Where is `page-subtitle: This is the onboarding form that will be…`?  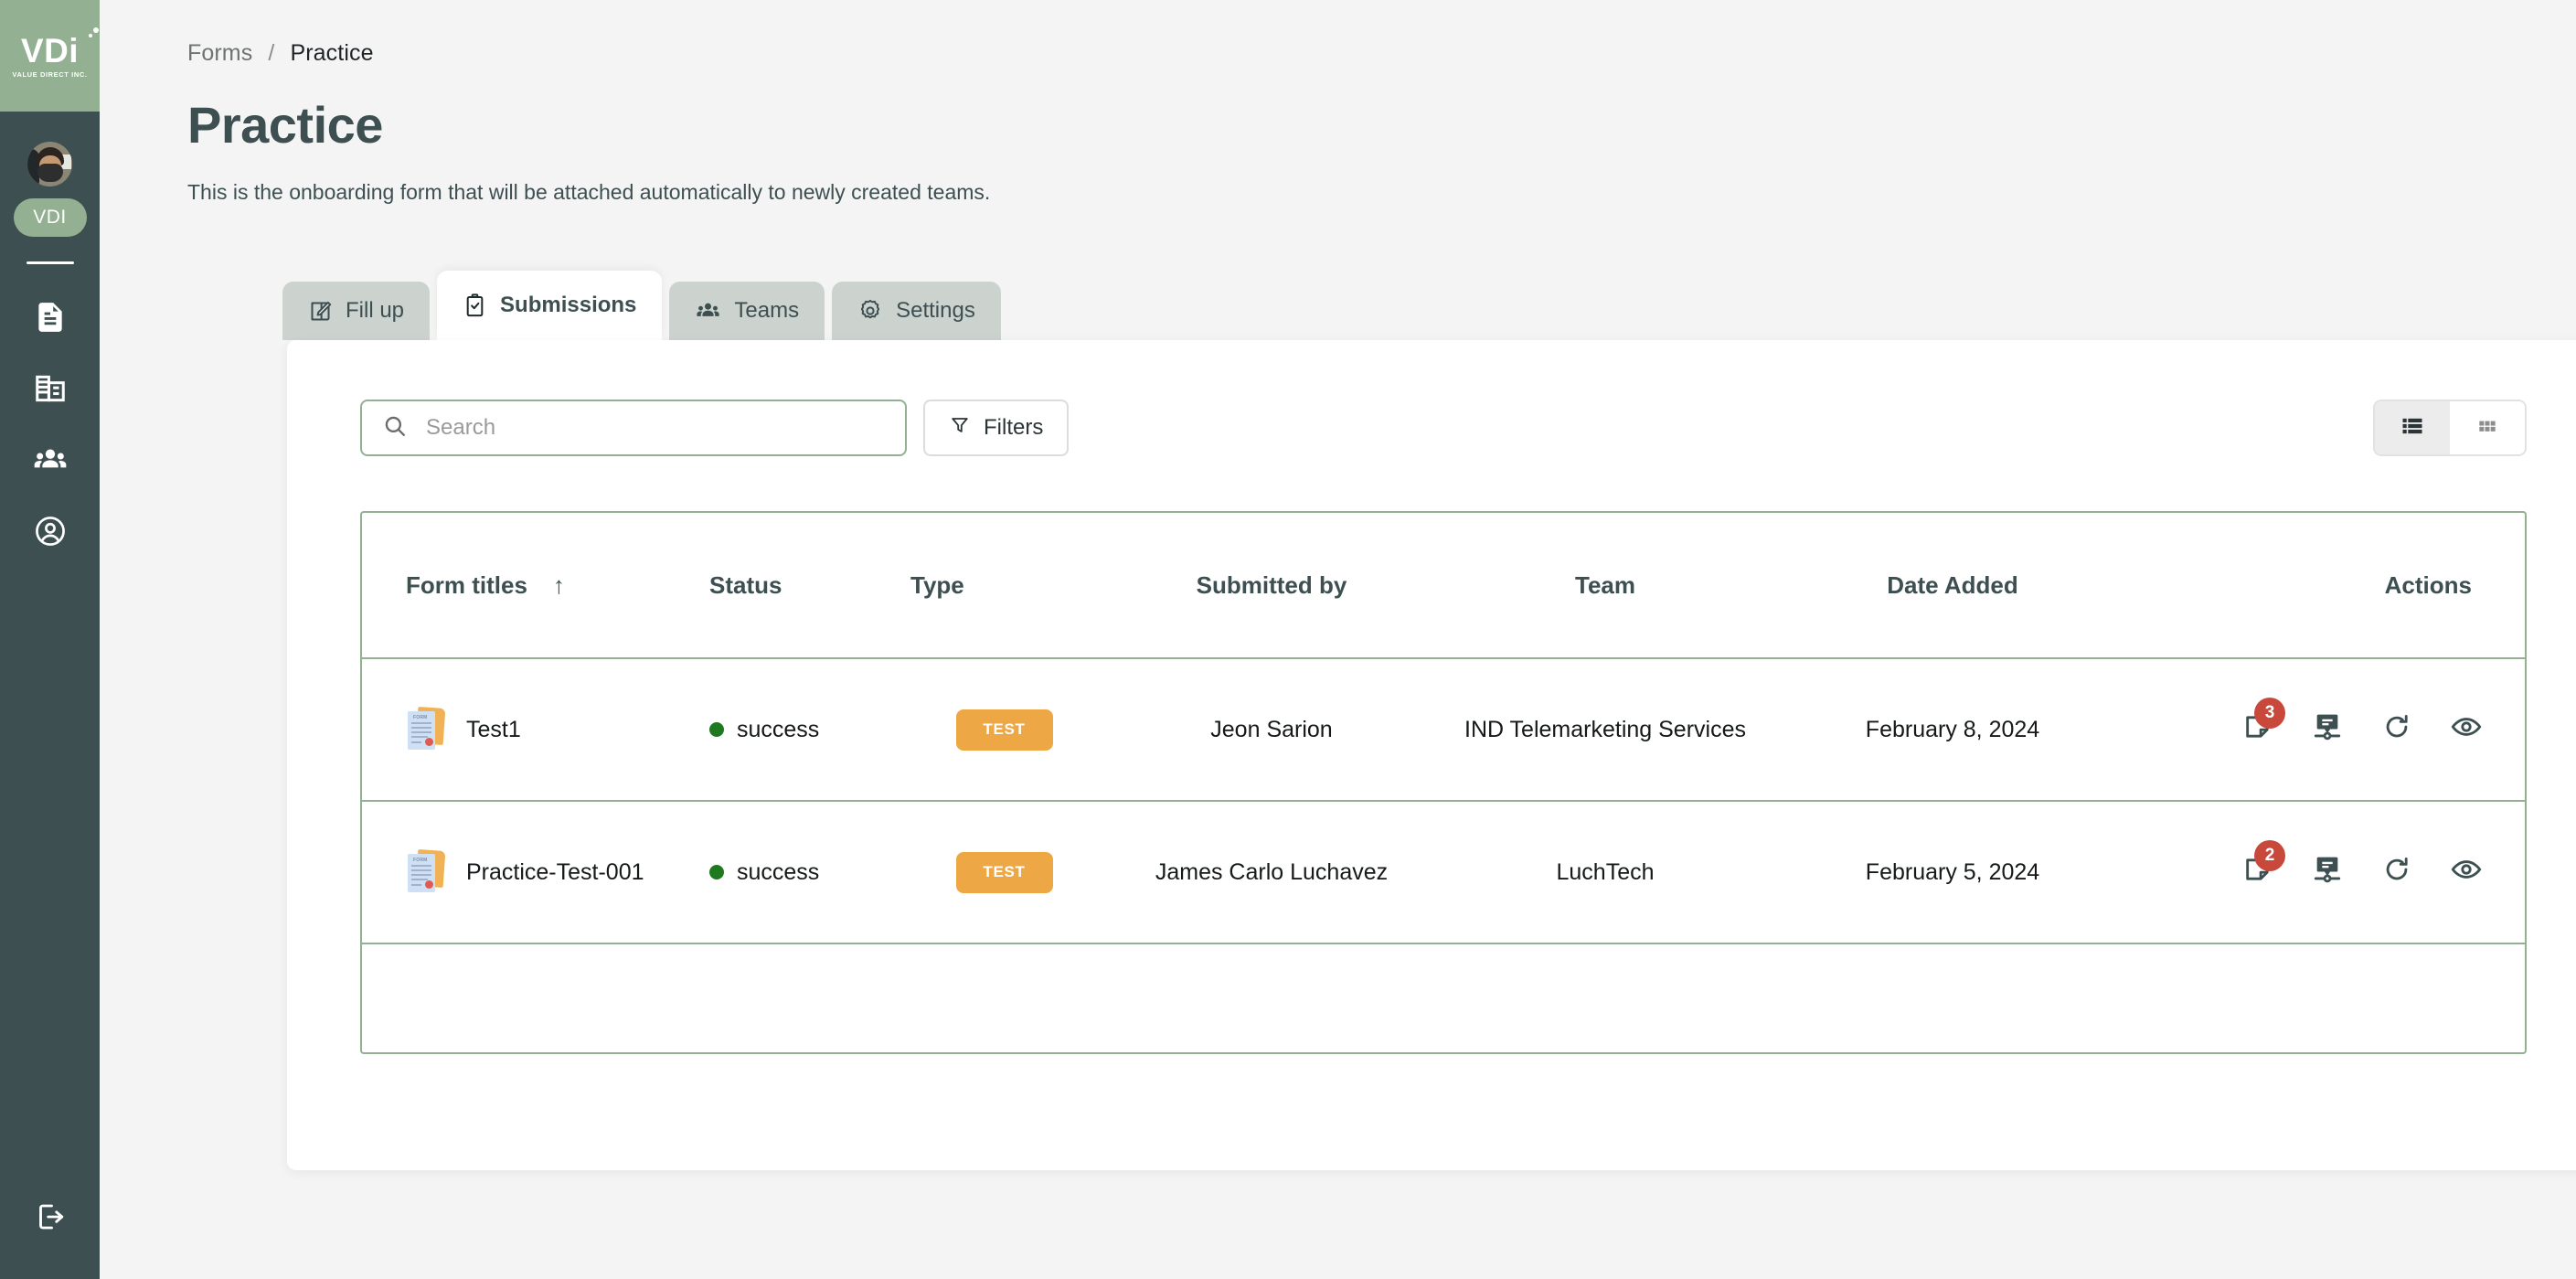
page-subtitle: This is the onboarding form that will be… is located at coordinates (589, 192).